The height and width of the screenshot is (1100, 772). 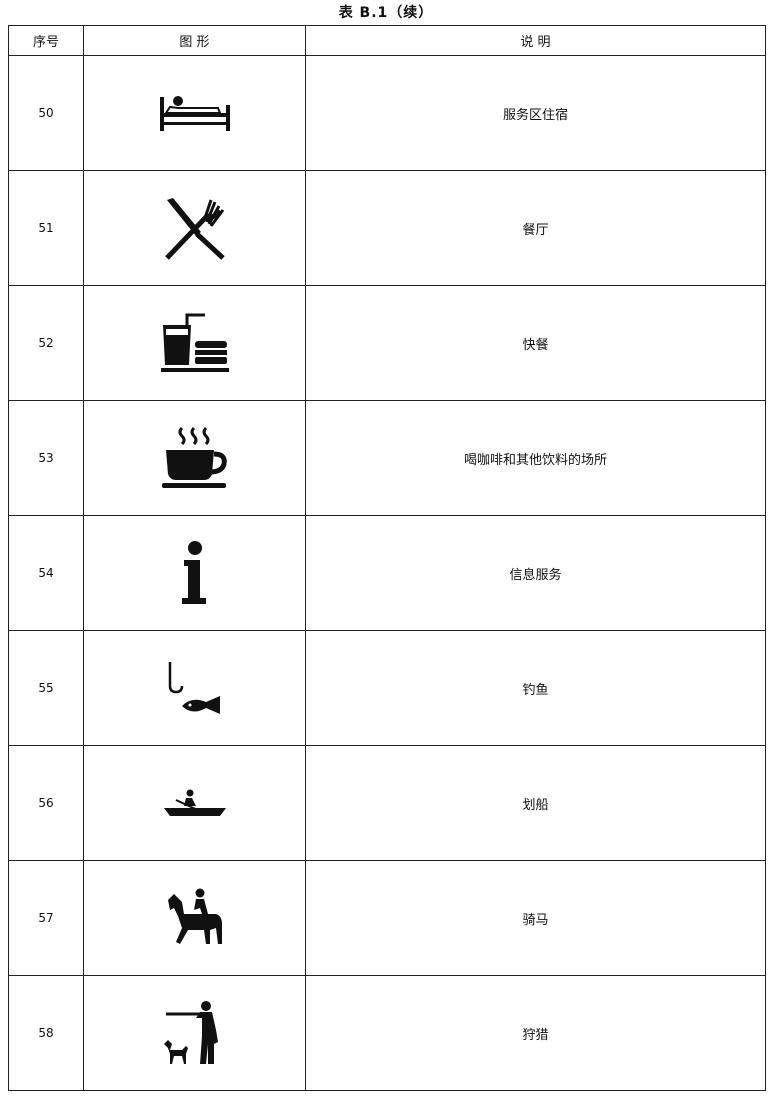 I want to click on table-header-row: 序号 图 形 说 明, so click(x=387, y=40).